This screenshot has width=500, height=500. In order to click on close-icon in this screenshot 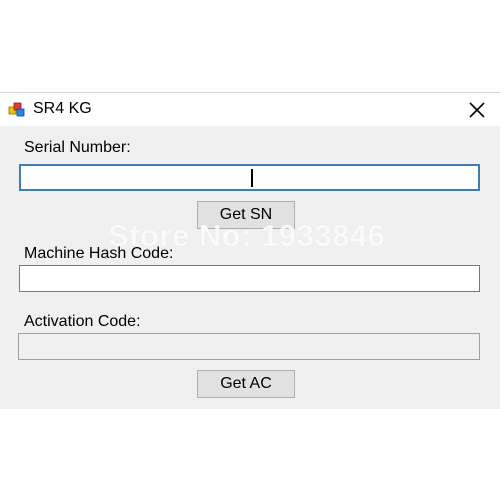, I will do `click(477, 110)`.